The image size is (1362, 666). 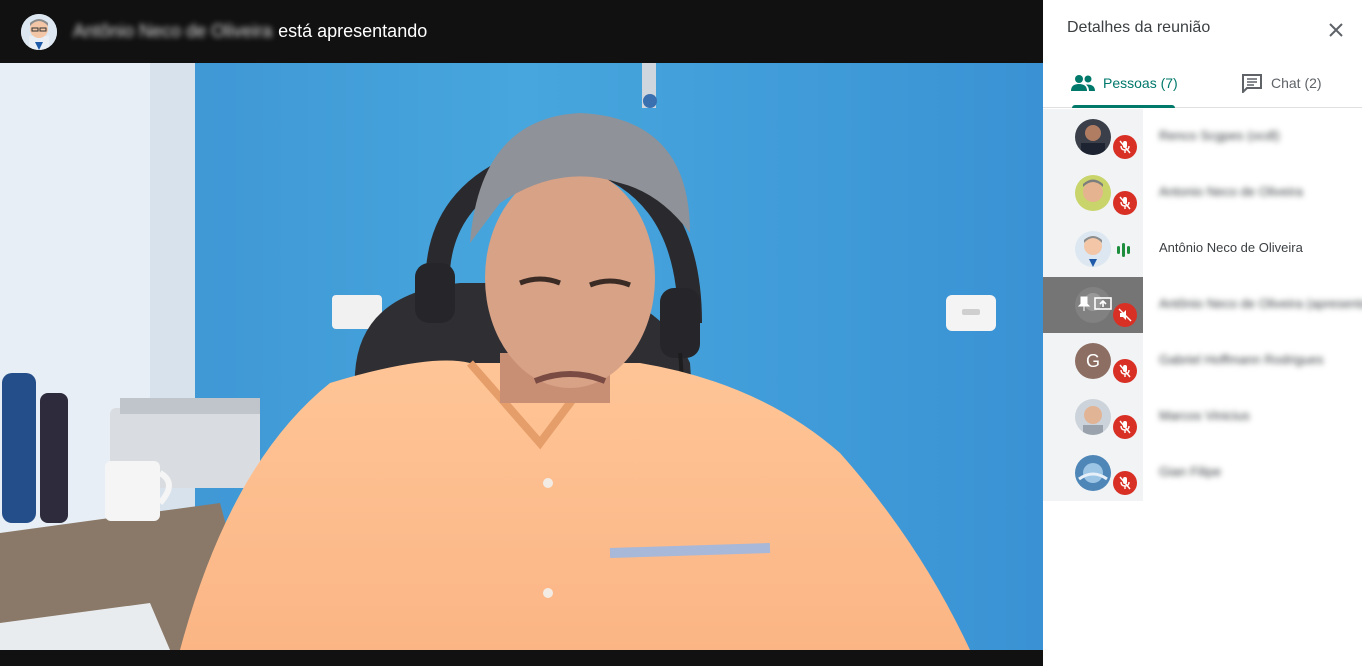 What do you see at coordinates (1140, 83) in the screenshot?
I see `tab-people-label: Pessoas (7)` at bounding box center [1140, 83].